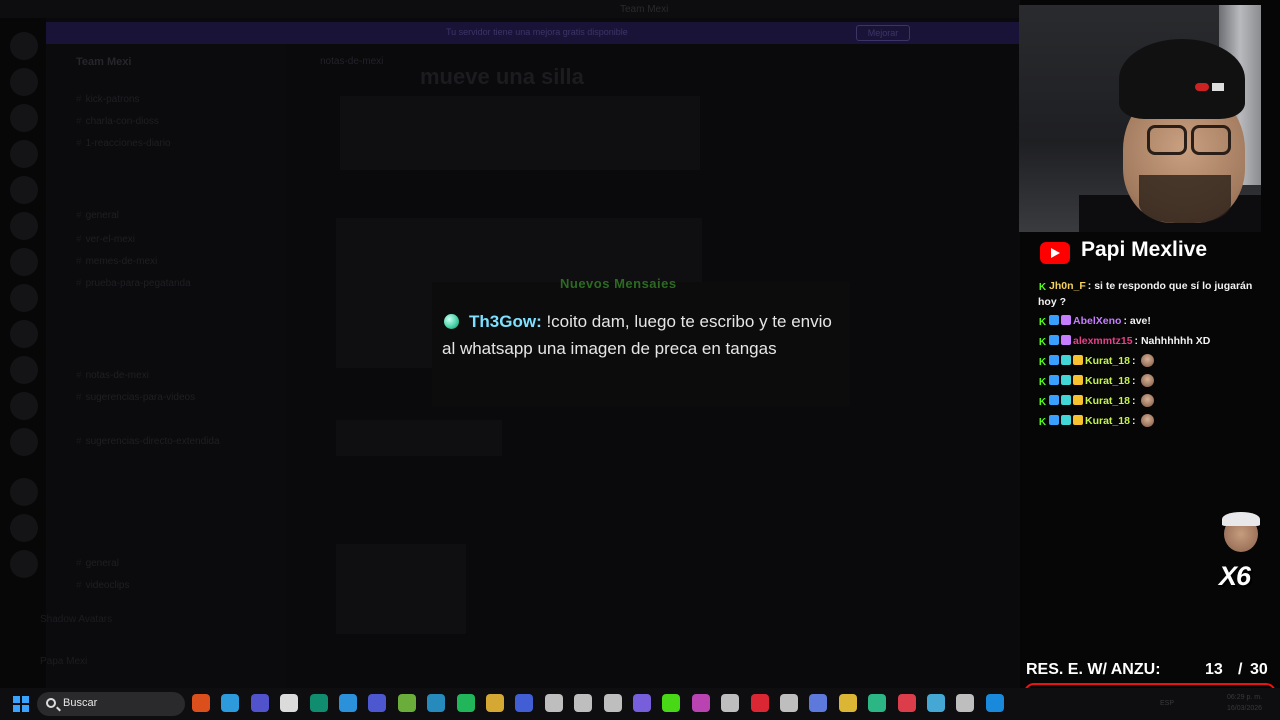 This screenshot has width=1280, height=720. I want to click on webcam-feed, so click(1140, 118).